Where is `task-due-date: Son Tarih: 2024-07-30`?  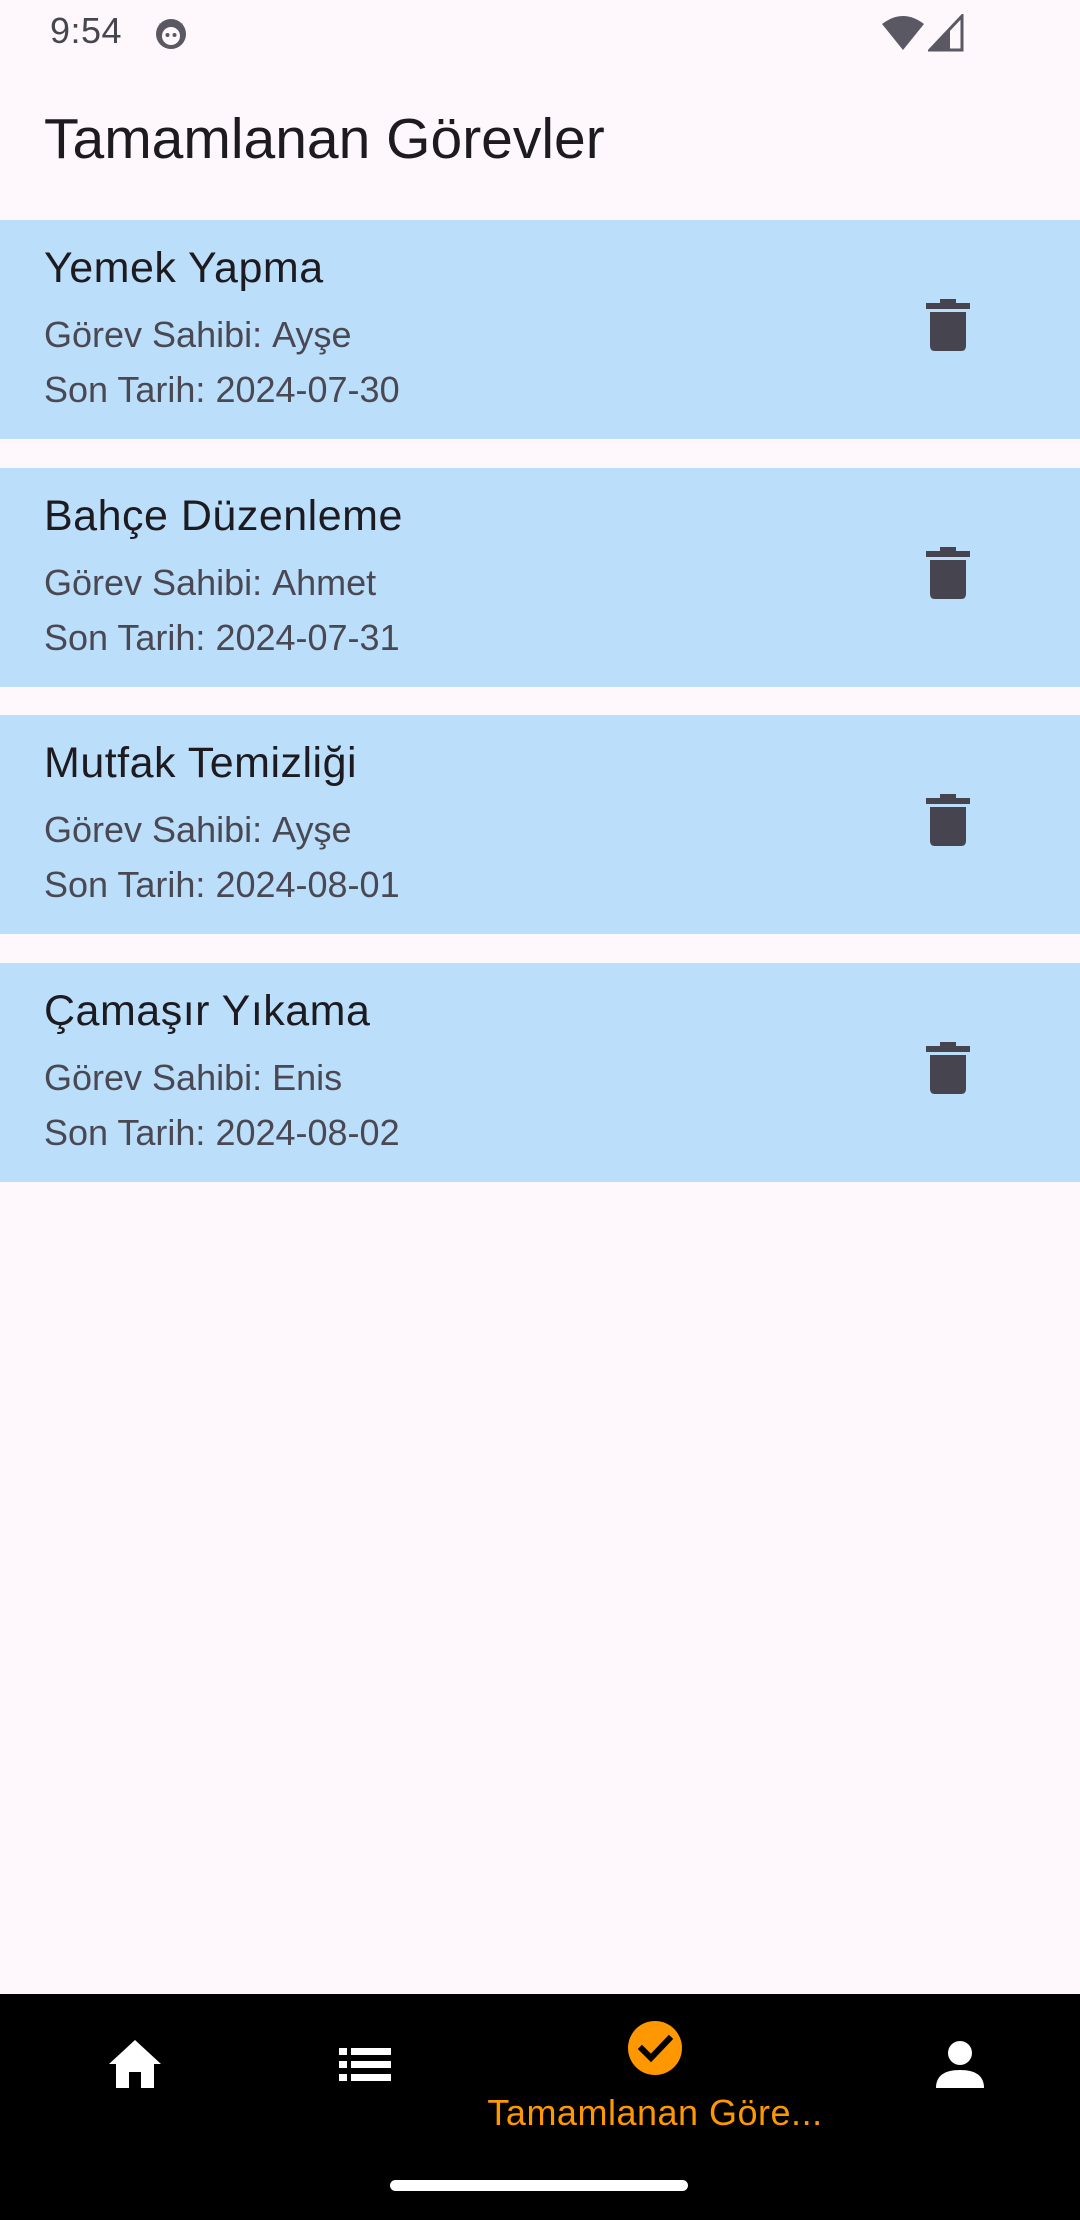 task-due-date: Son Tarih: 2024-07-30 is located at coordinates (222, 390).